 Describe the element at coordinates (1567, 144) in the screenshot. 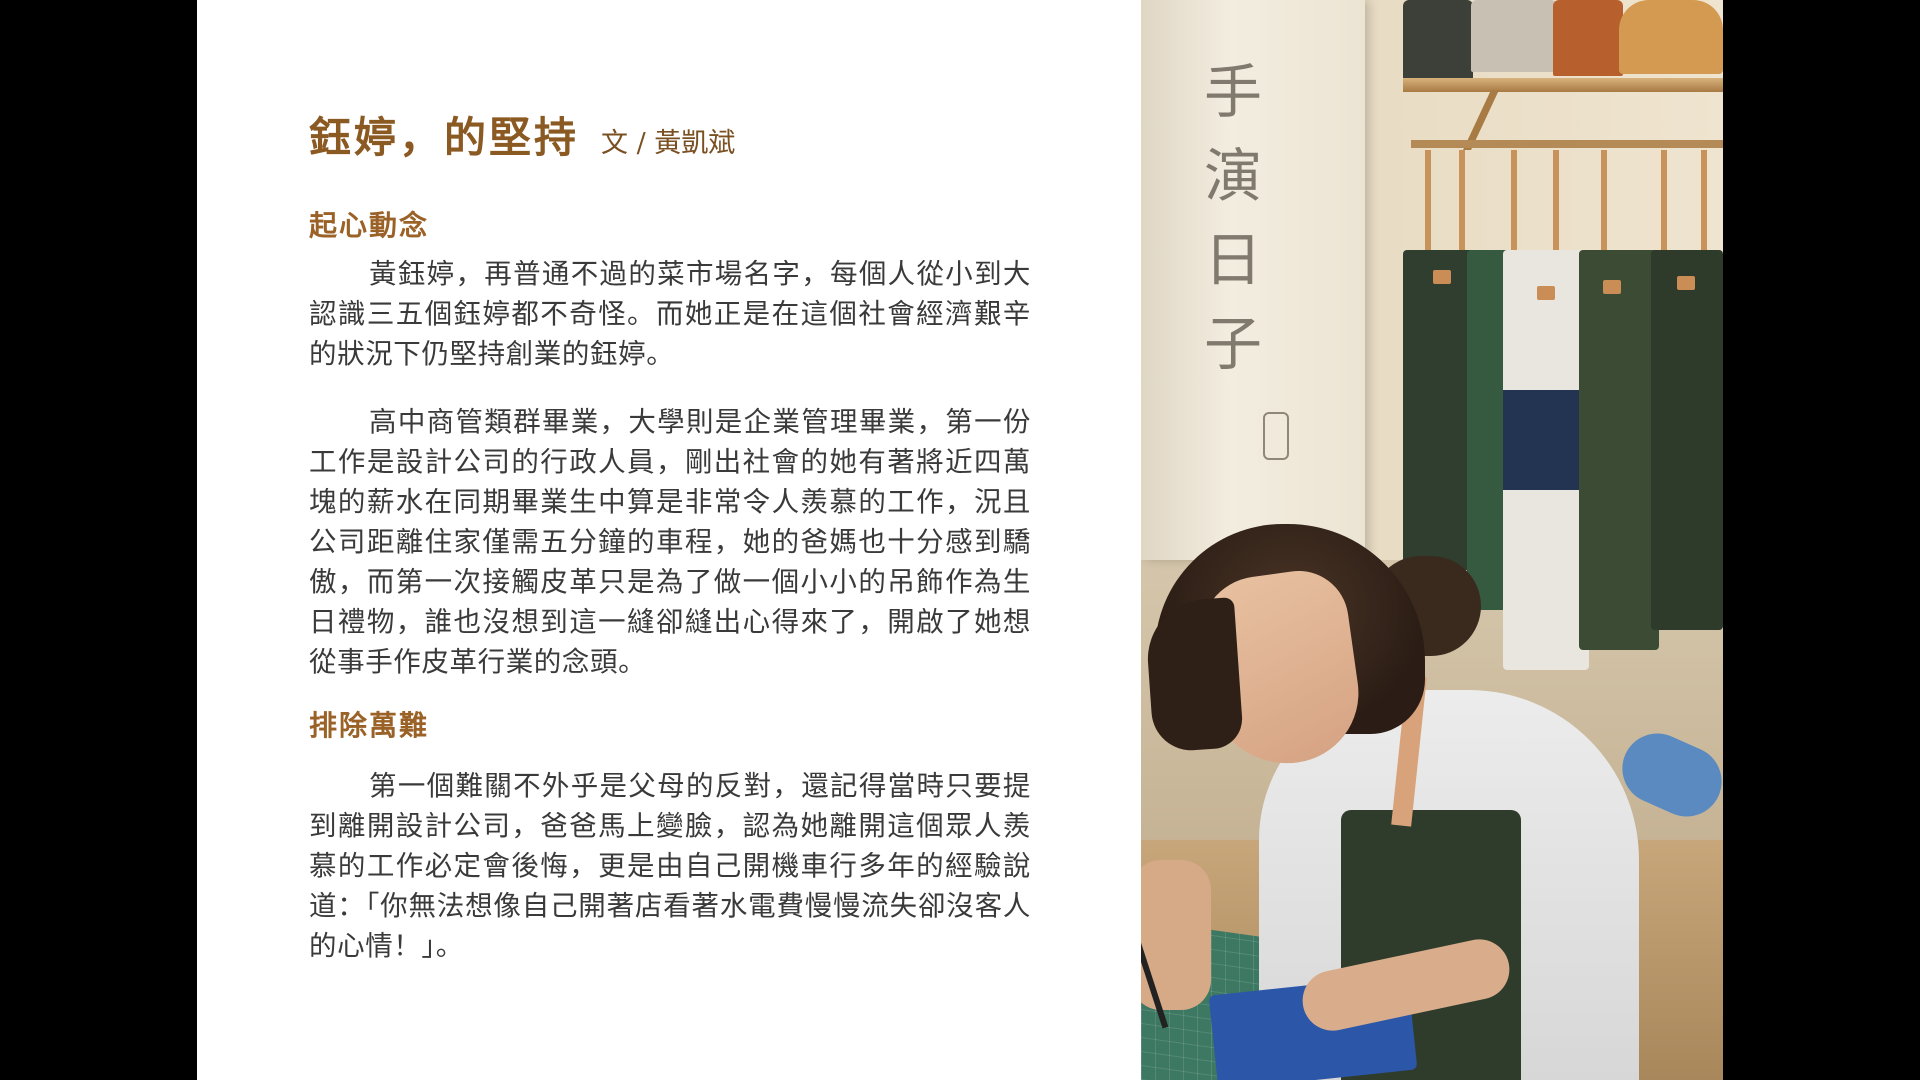

I see `apron-rail` at that location.